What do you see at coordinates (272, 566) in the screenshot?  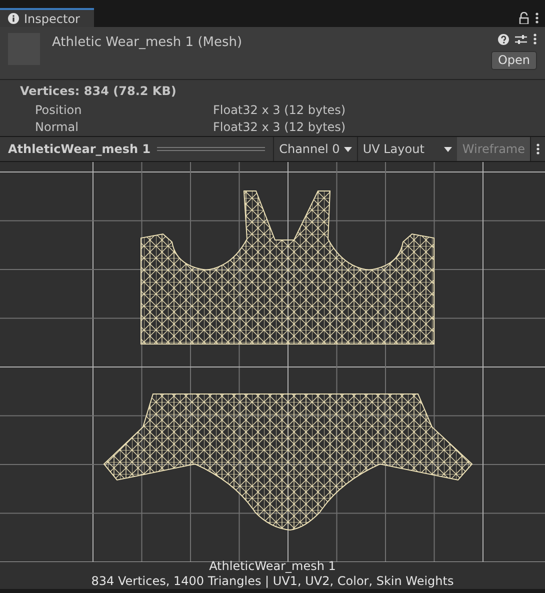 I see `preview-mesh-name: AthleticWear_mesh 1` at bounding box center [272, 566].